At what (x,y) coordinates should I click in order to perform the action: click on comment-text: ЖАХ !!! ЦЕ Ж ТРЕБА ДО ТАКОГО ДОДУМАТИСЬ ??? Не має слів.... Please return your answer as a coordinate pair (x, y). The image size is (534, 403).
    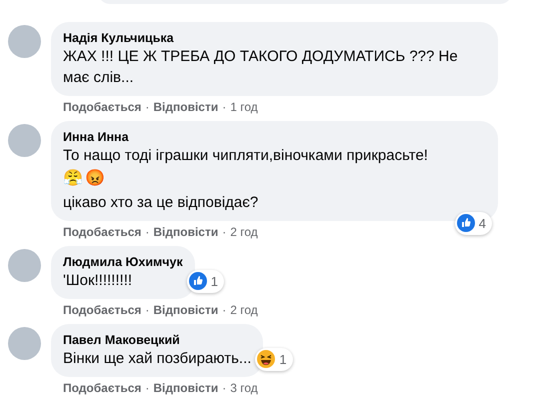
    Looking at the image, I should click on (261, 67).